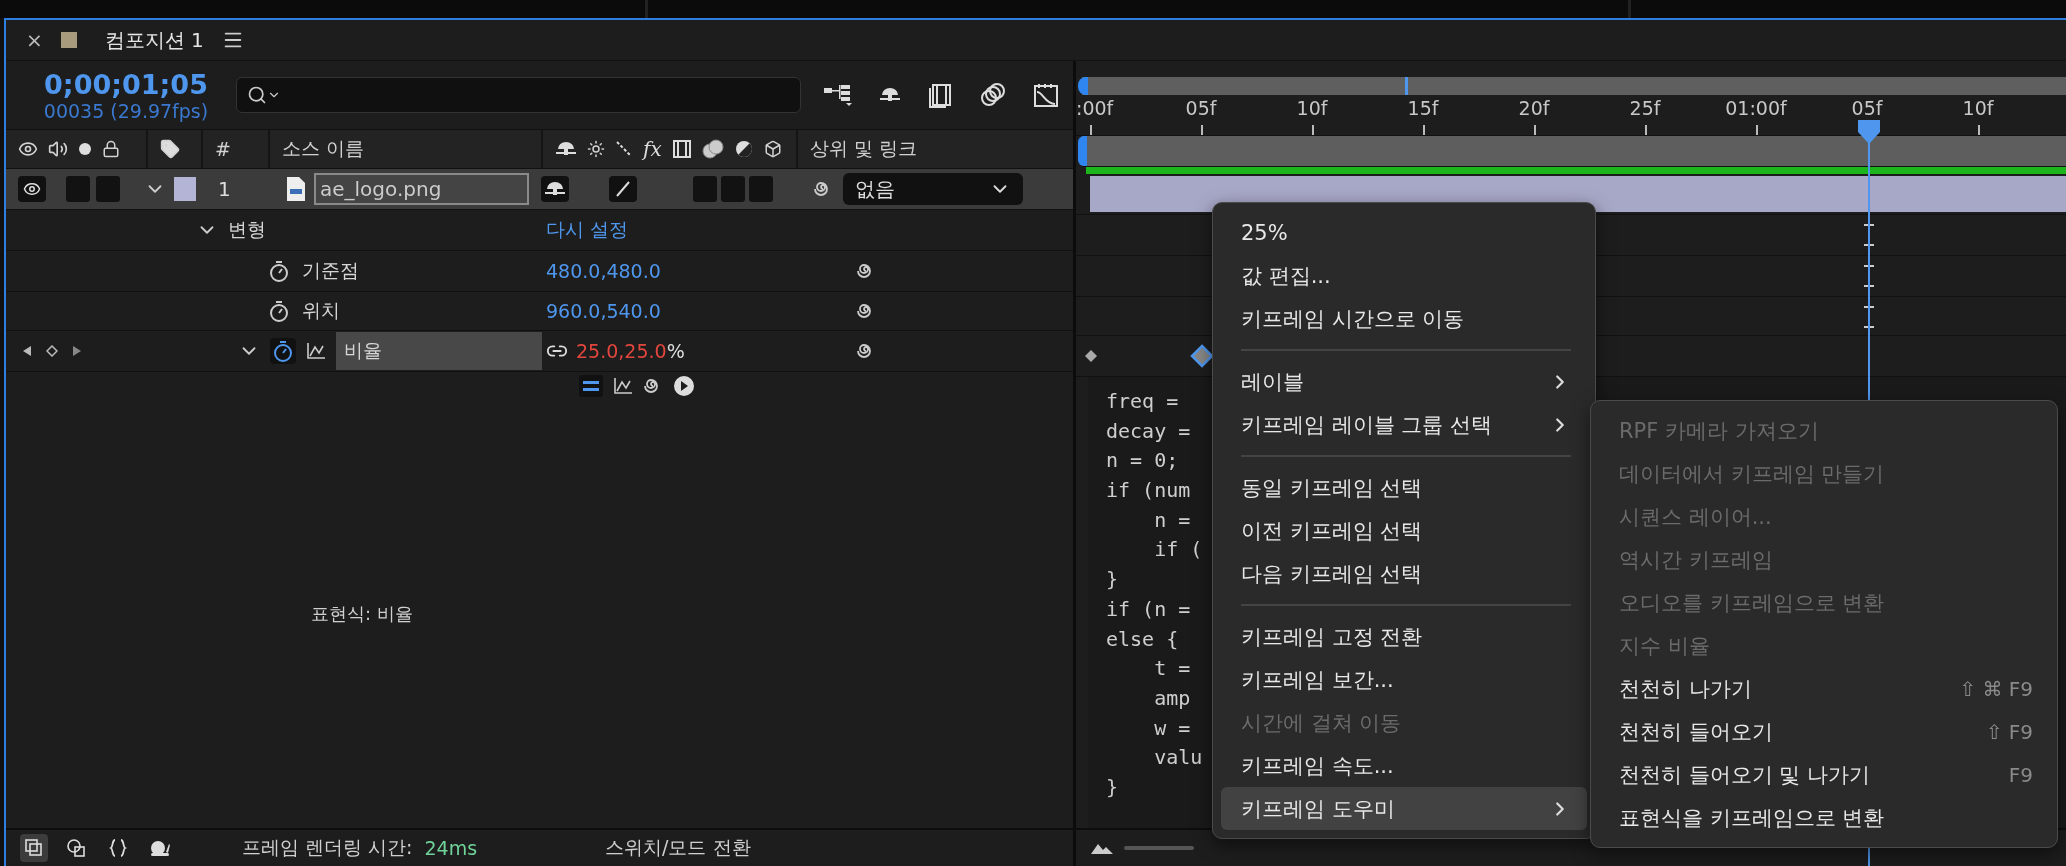 The height and width of the screenshot is (866, 2066). Describe the element at coordinates (76, 848) in the screenshot. I see `blend-icon` at that location.